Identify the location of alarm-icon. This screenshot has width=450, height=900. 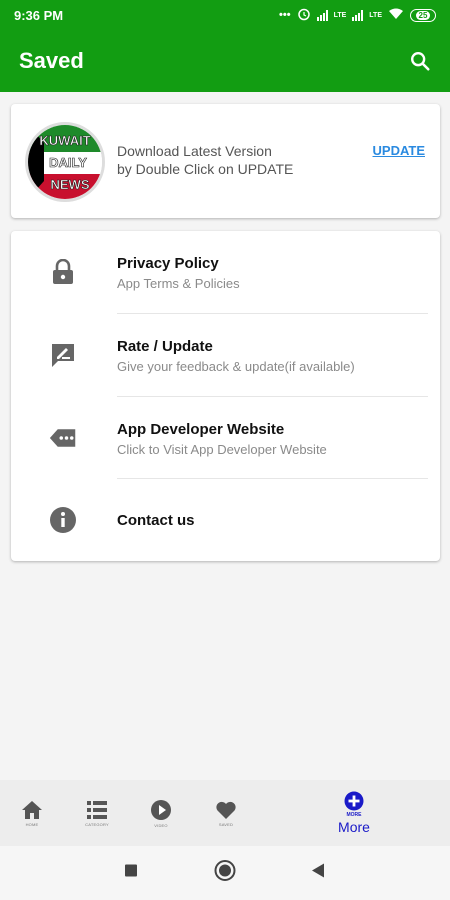
(304, 15).